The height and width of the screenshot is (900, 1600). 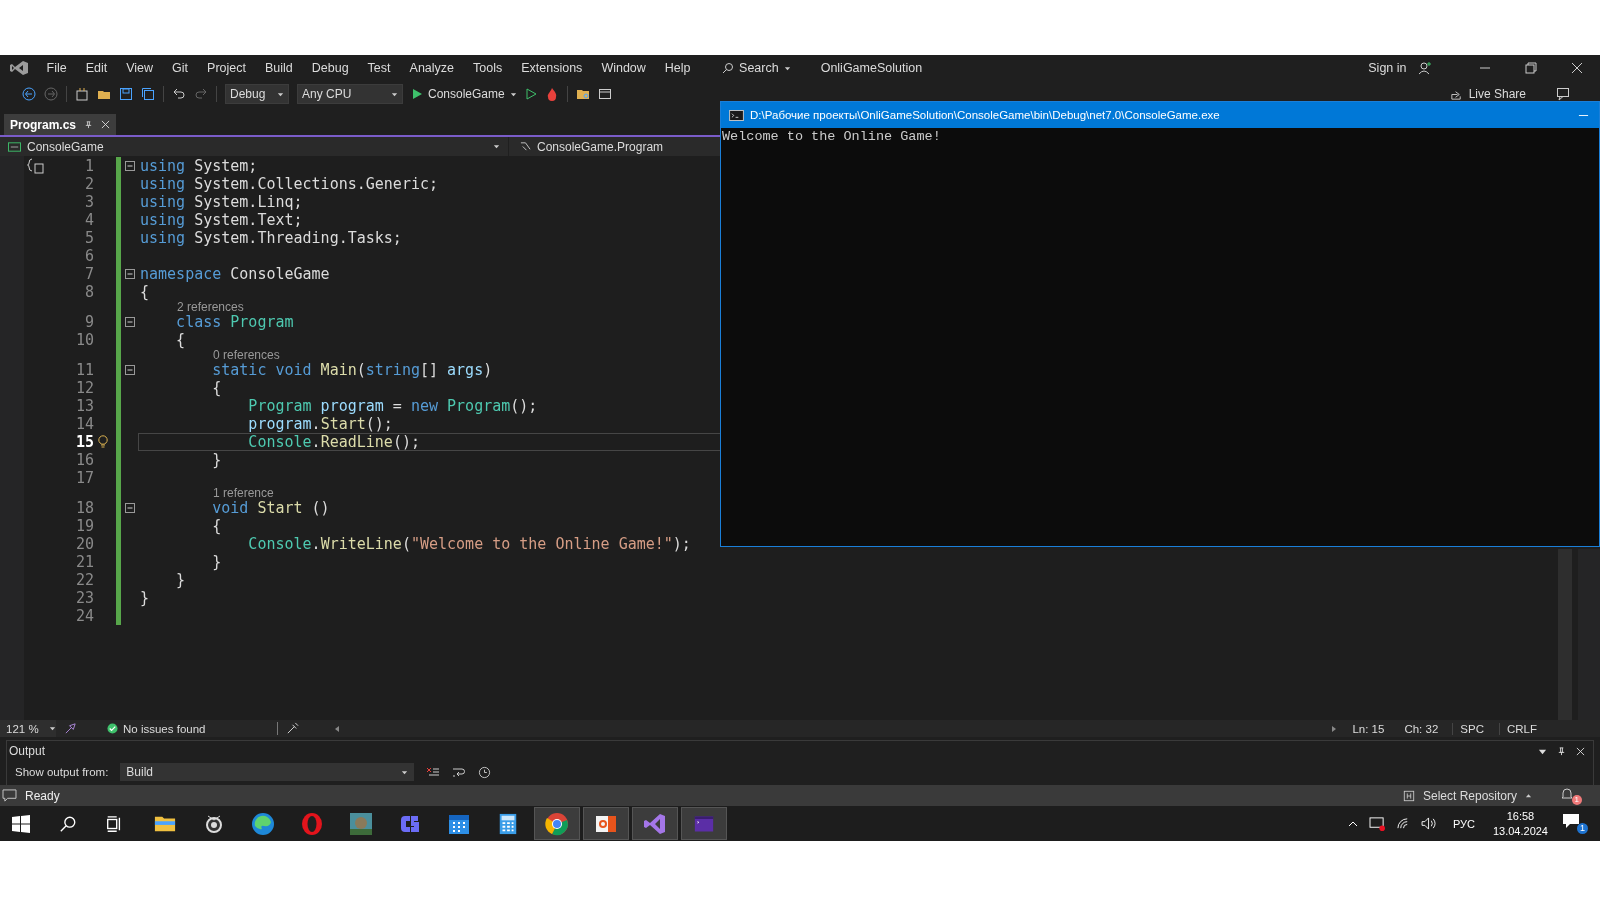 I want to click on char-position: Ch: 32, so click(x=1421, y=728).